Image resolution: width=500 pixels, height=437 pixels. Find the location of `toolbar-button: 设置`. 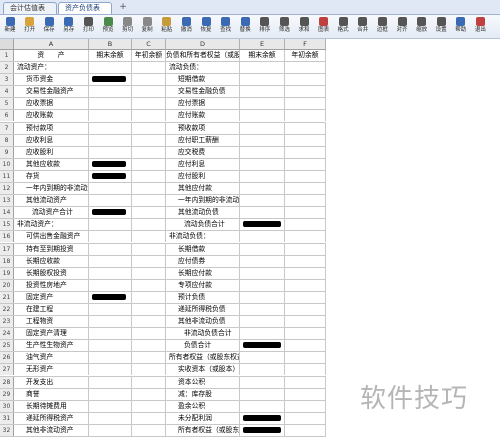

toolbar-button: 设置 is located at coordinates (441, 27).